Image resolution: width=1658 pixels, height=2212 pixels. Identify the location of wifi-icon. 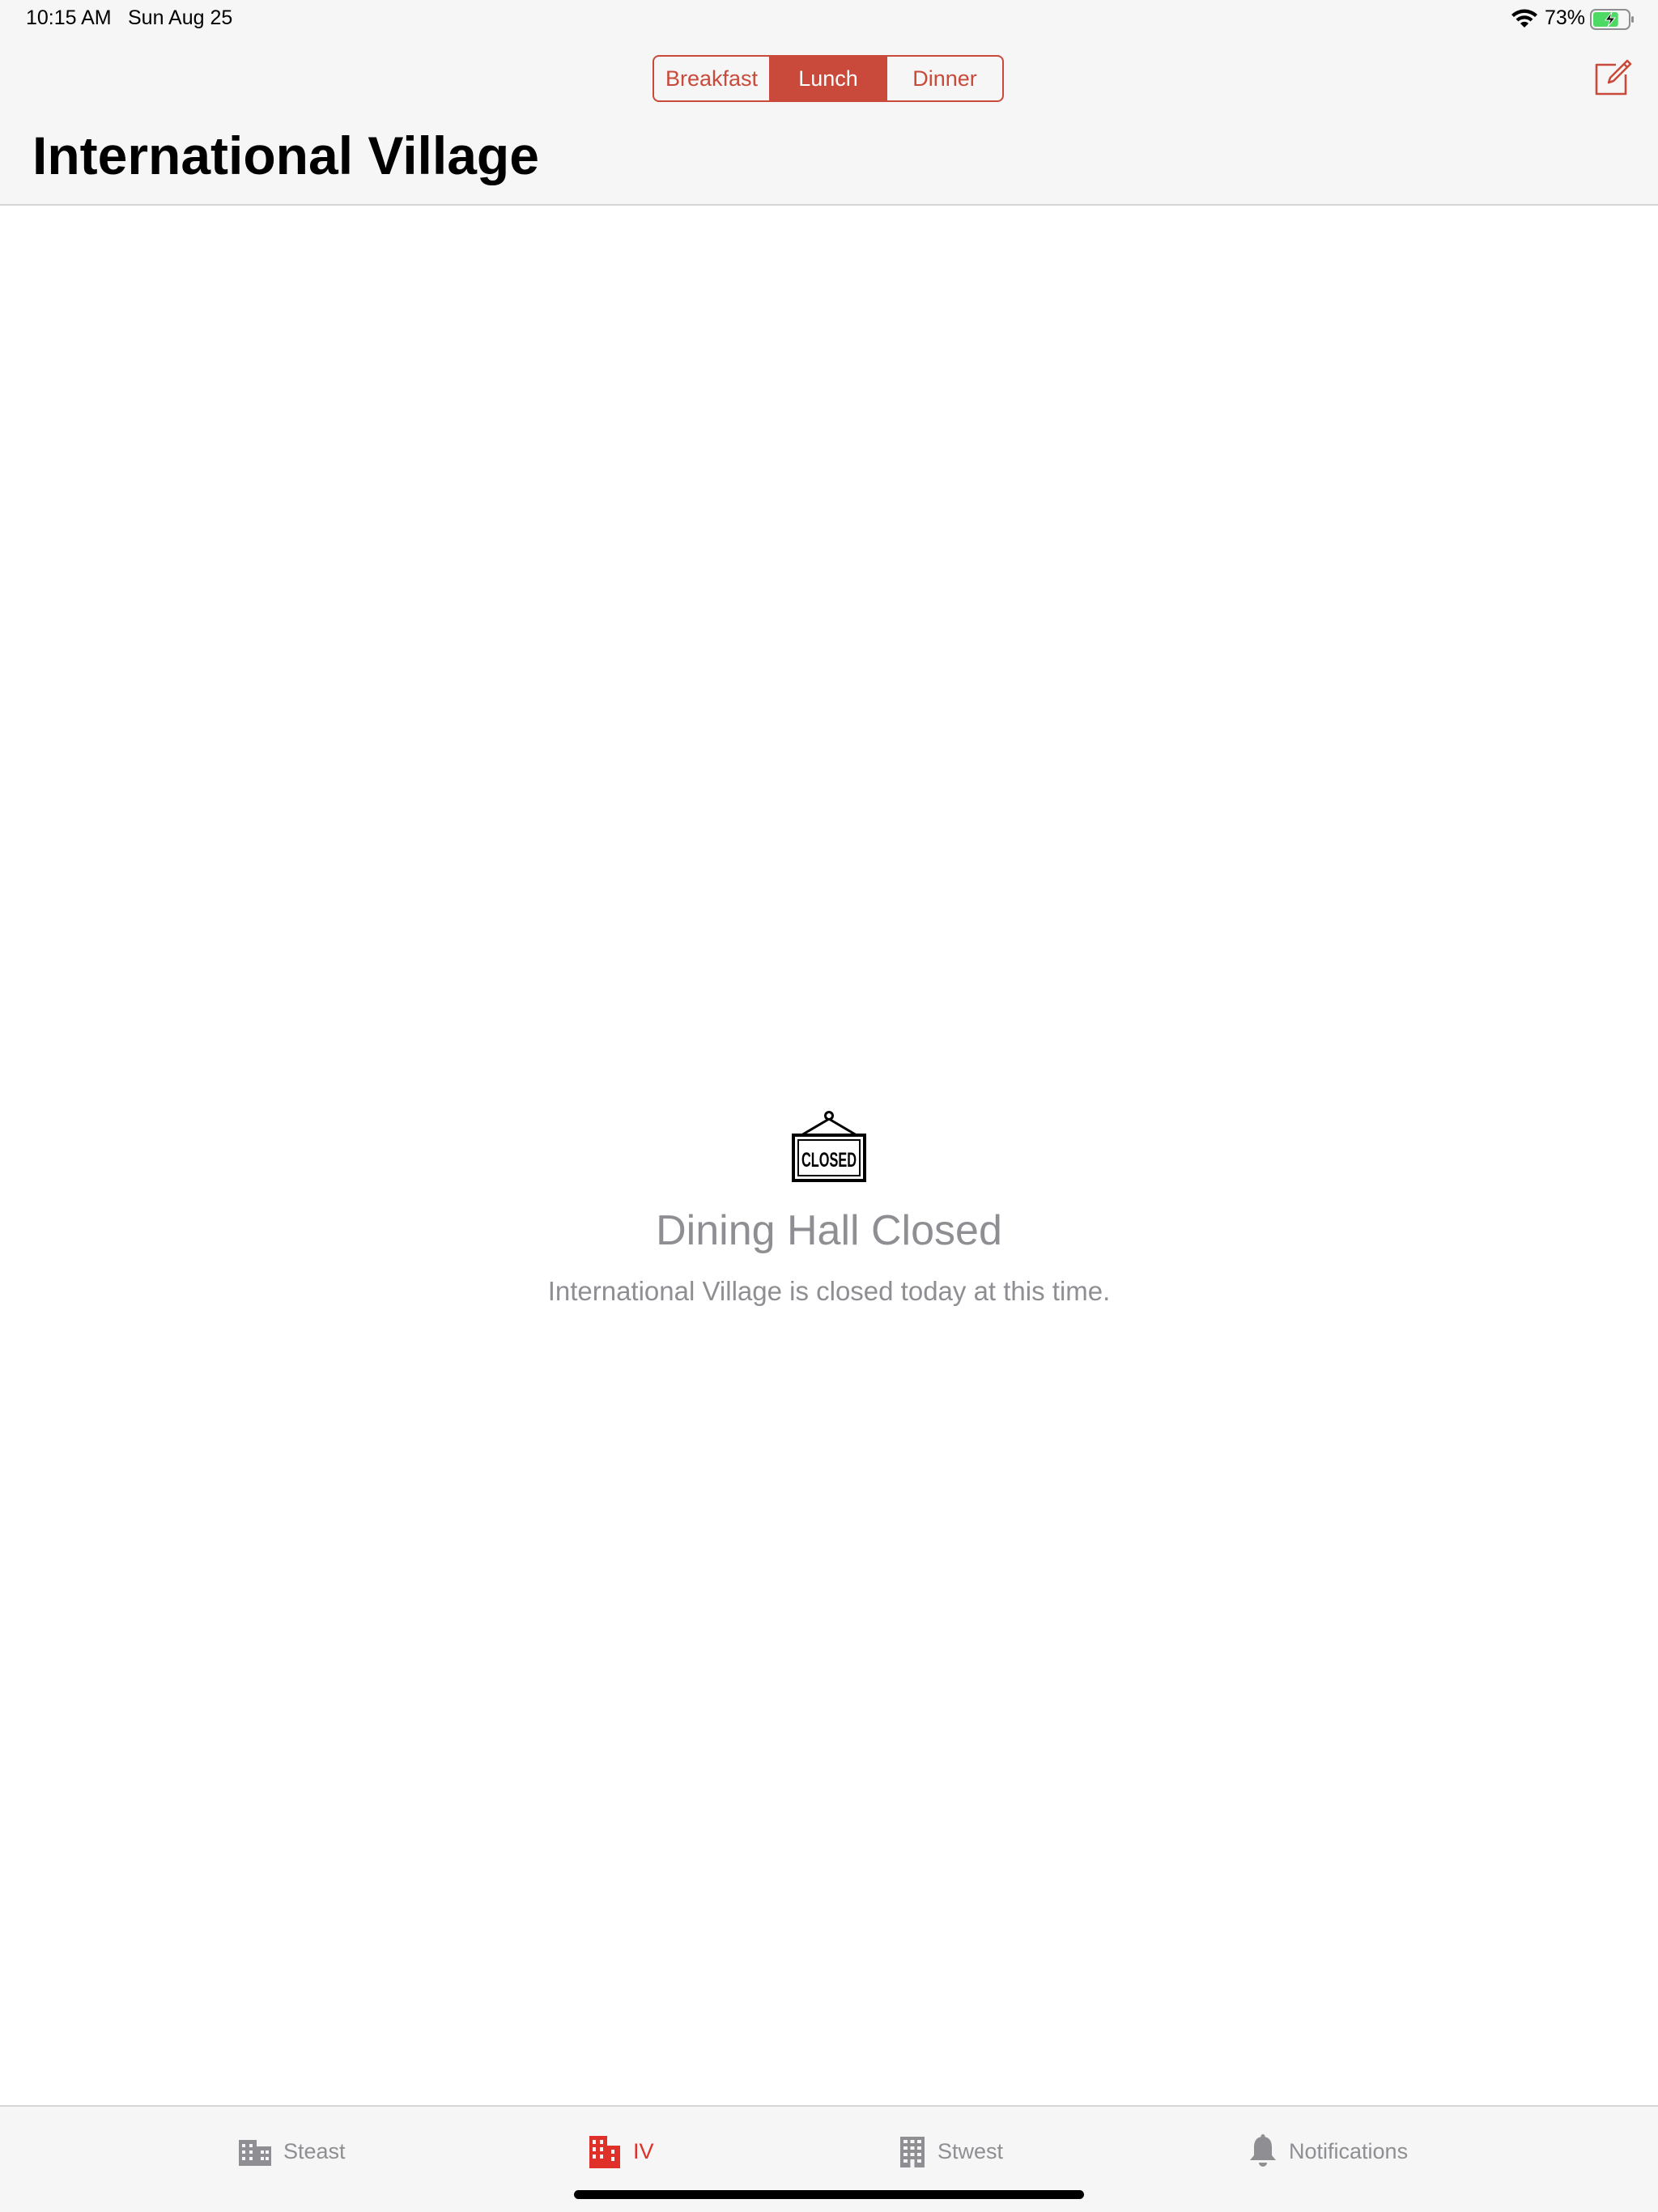
(1524, 19).